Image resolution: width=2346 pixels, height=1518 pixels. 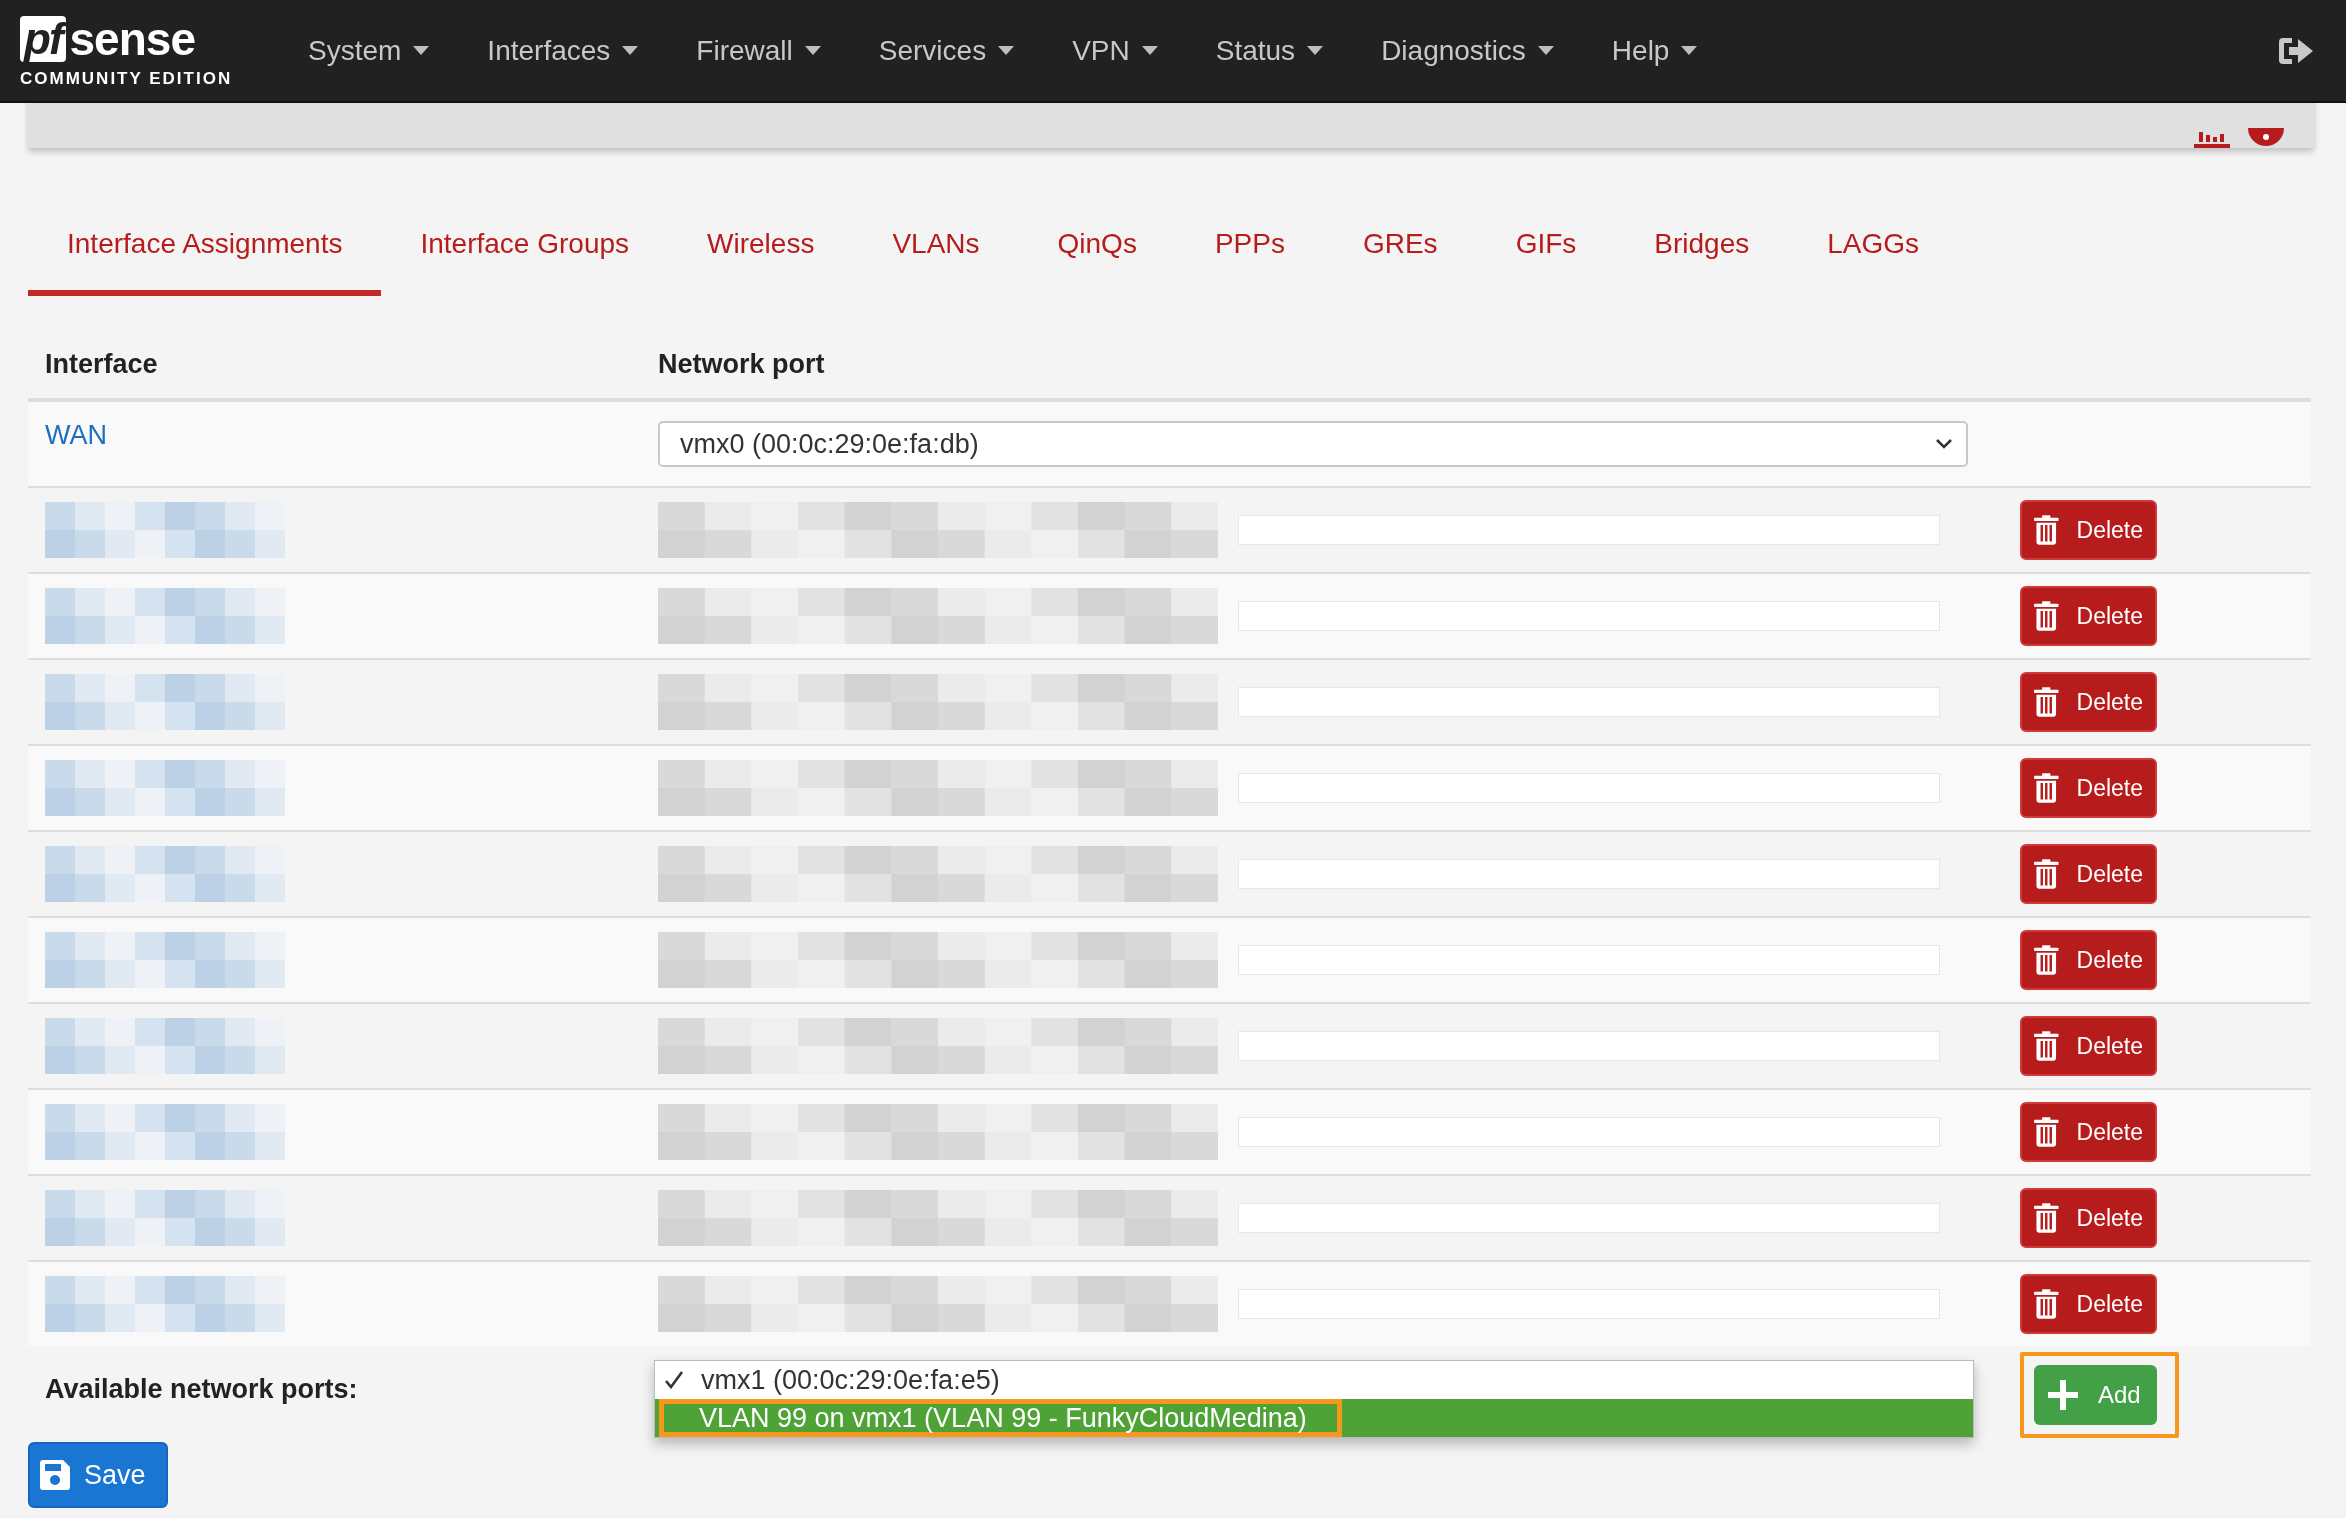 I want to click on interface-link: WAN, so click(x=76, y=435).